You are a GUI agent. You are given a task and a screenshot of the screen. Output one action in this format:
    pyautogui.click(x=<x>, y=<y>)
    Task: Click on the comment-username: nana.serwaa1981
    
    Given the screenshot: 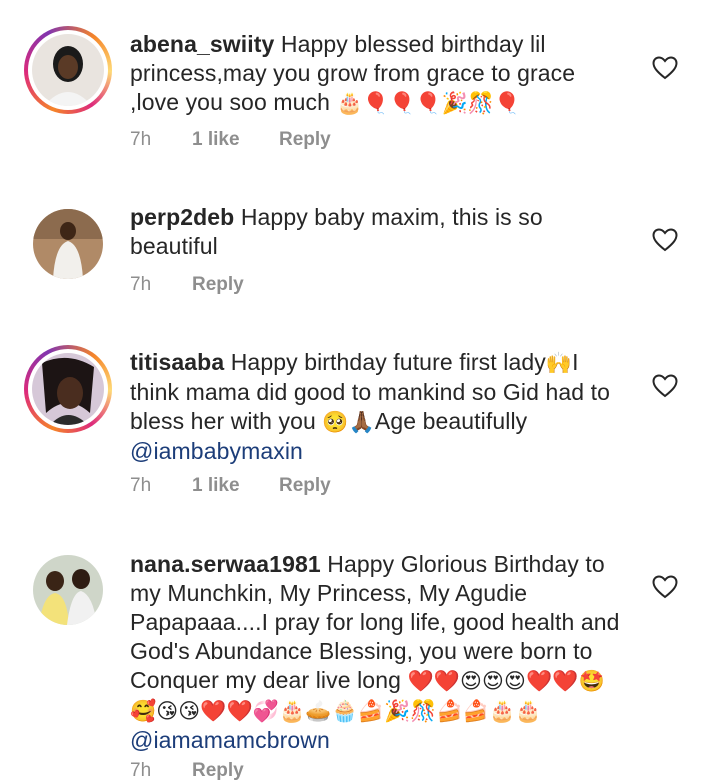 What is the action you would take?
    pyautogui.click(x=225, y=564)
    